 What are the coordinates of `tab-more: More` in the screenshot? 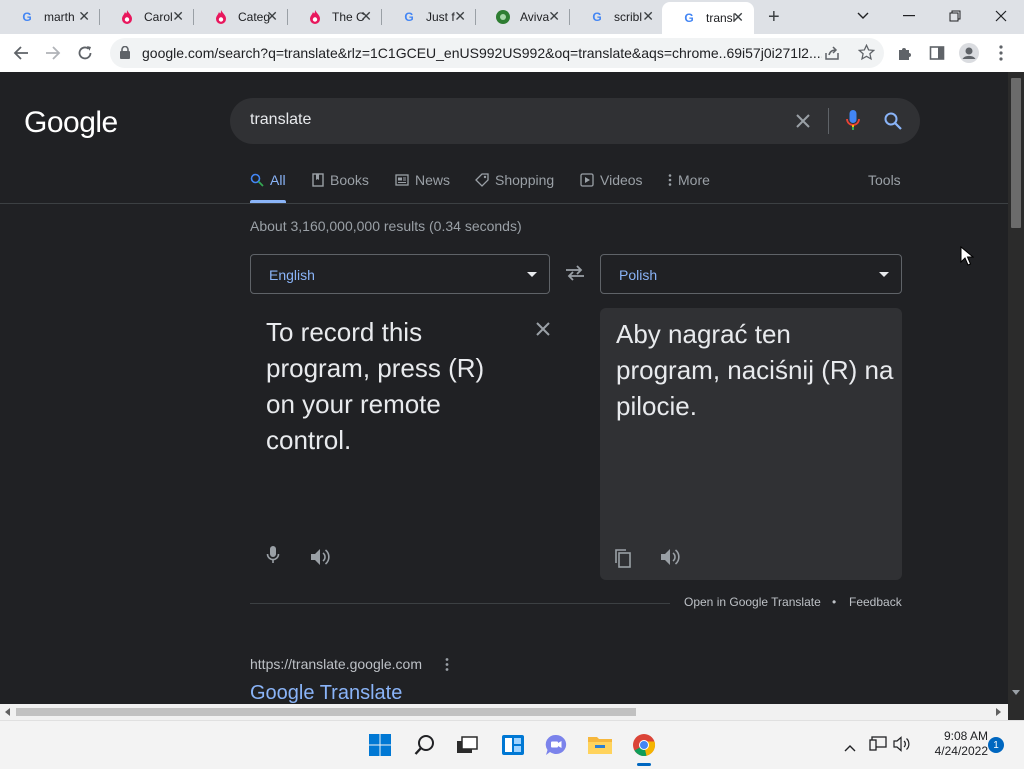 It's located at (689, 180).